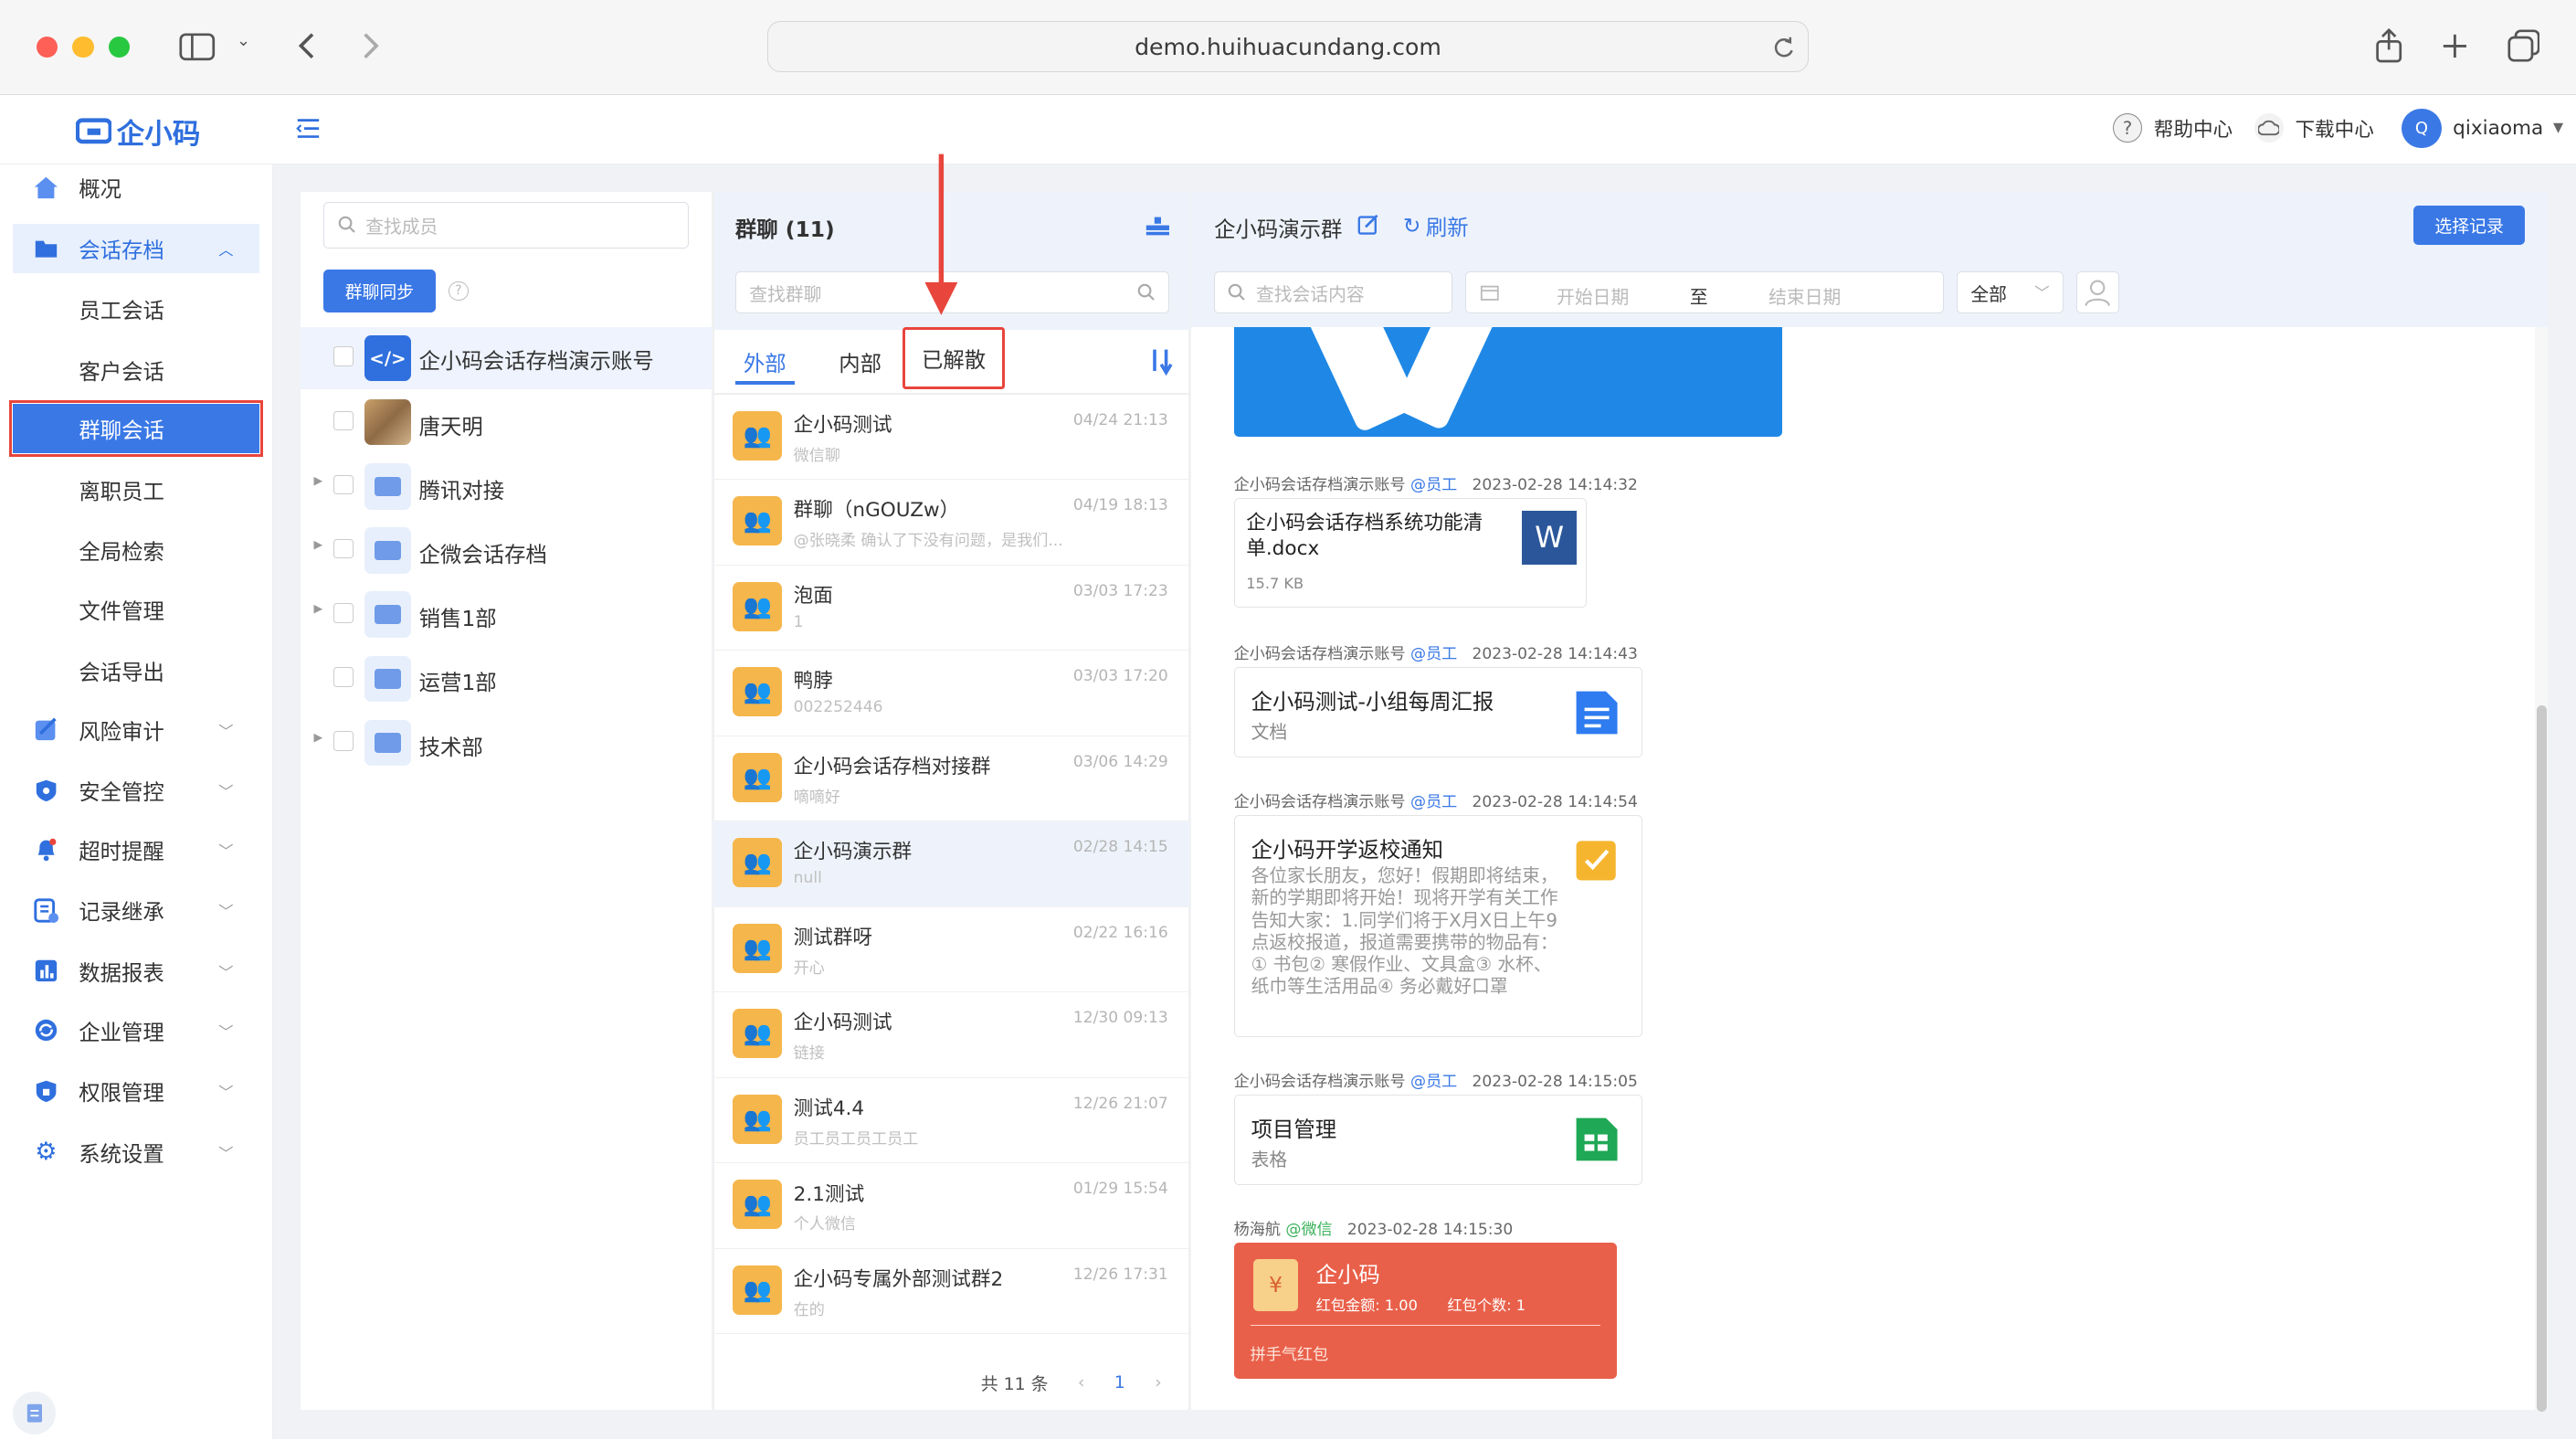  Describe the element at coordinates (136, 849) in the screenshot. I see `sidebar-item-timeout: 超时提醒 ﹀` at that location.